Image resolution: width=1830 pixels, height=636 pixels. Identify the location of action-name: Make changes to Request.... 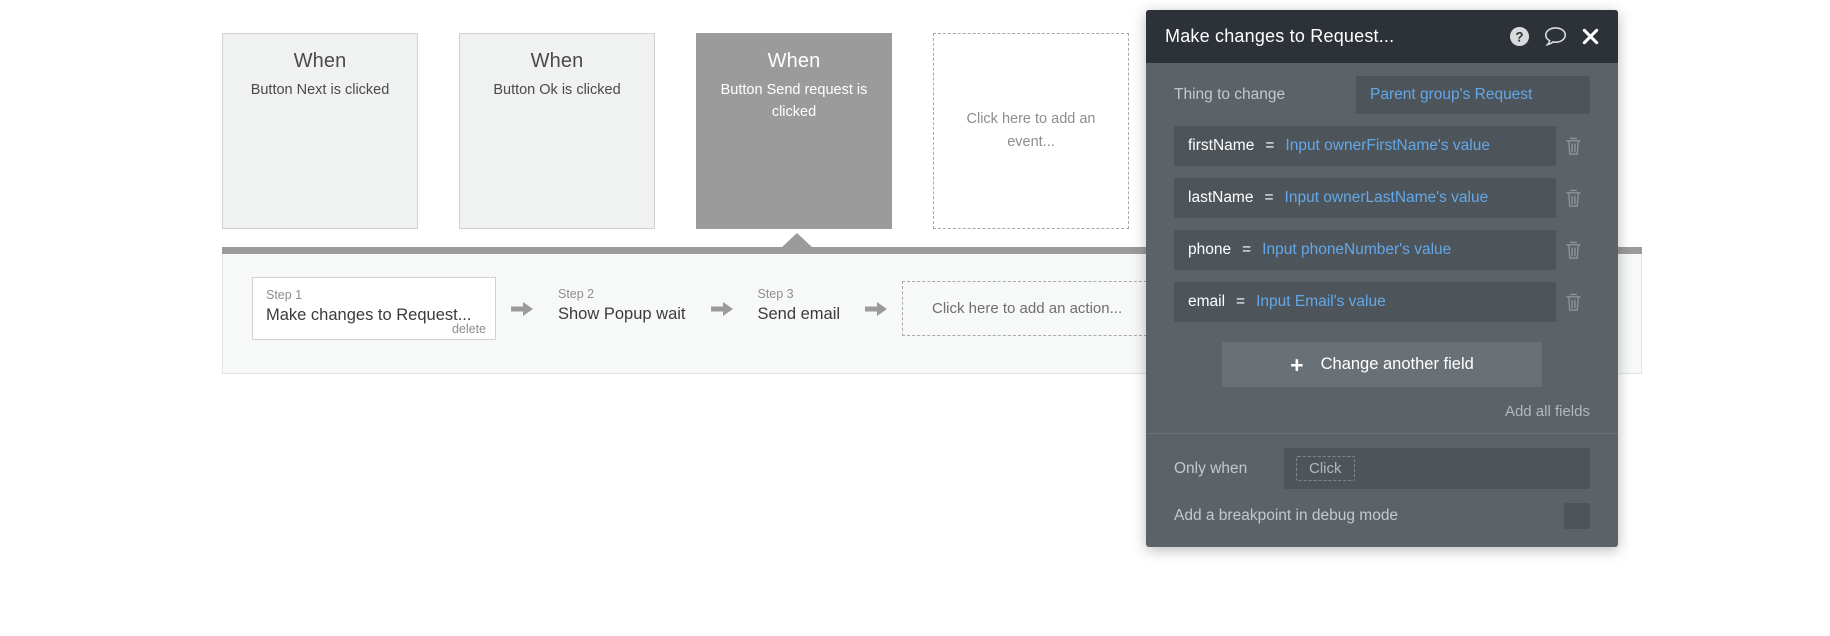
(369, 315).